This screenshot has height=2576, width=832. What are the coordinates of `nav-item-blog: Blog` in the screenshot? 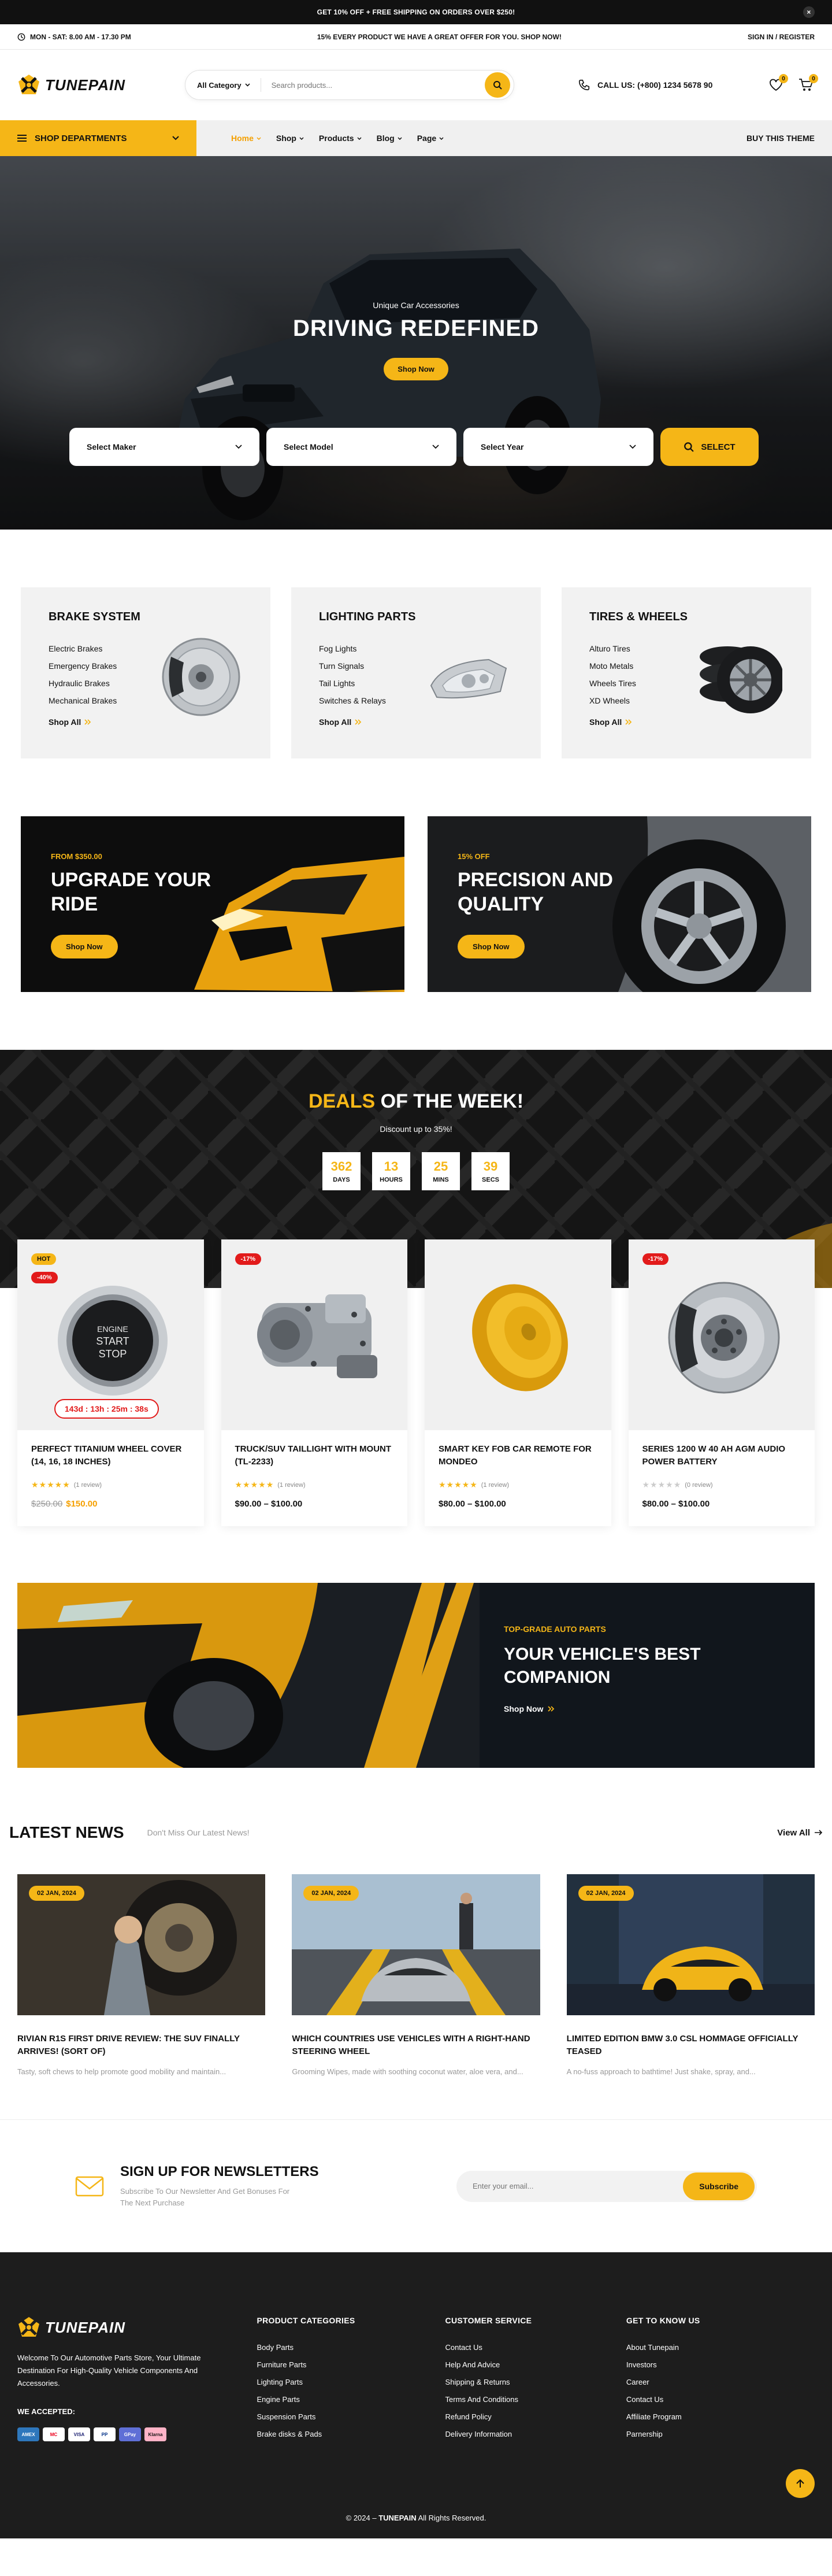 It's located at (389, 138).